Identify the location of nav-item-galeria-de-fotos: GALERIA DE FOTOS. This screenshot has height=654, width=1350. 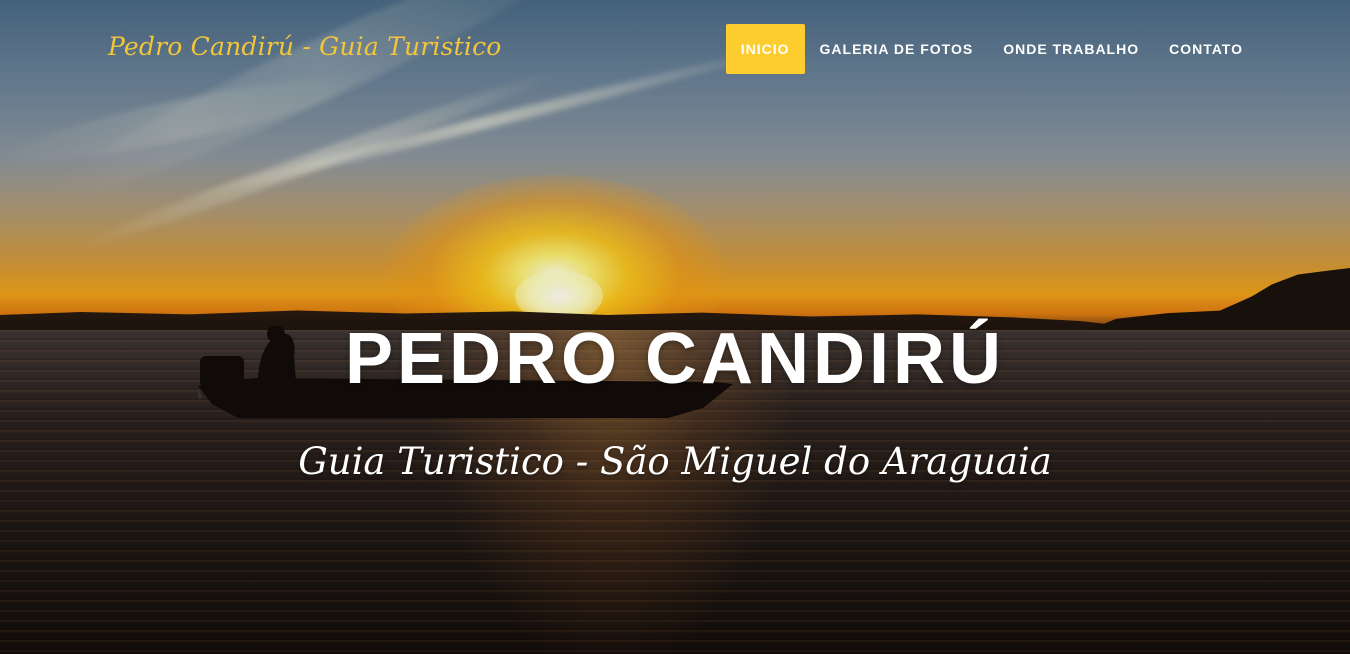
(897, 49).